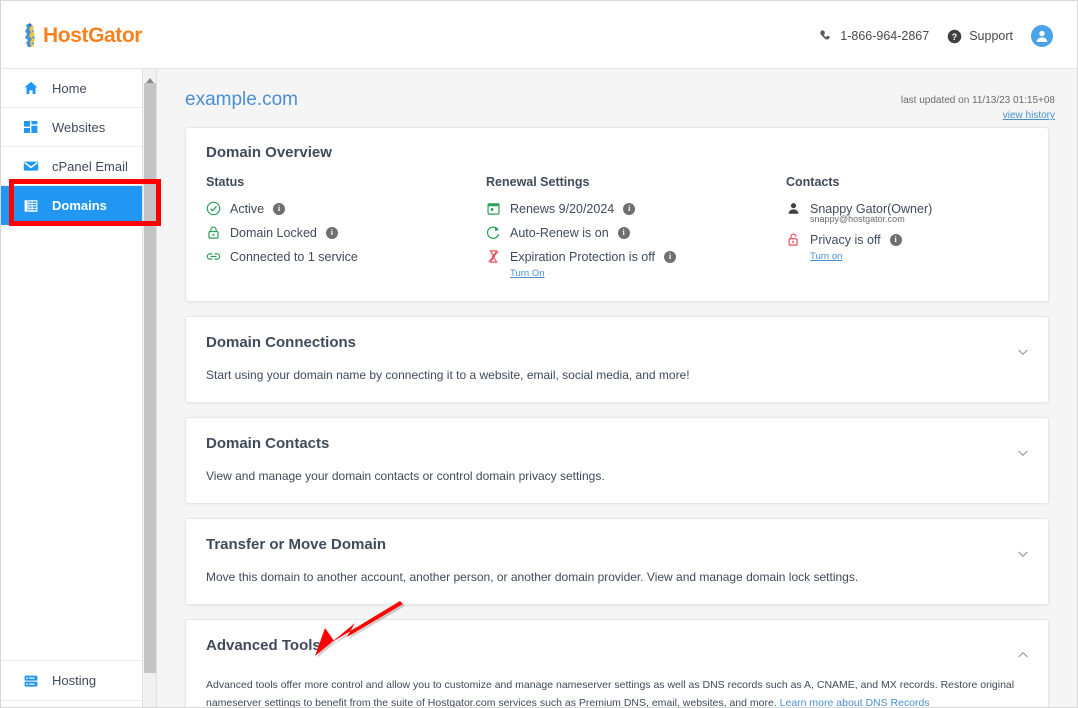  I want to click on domain-connections-title: Domain Connections, so click(281, 342).